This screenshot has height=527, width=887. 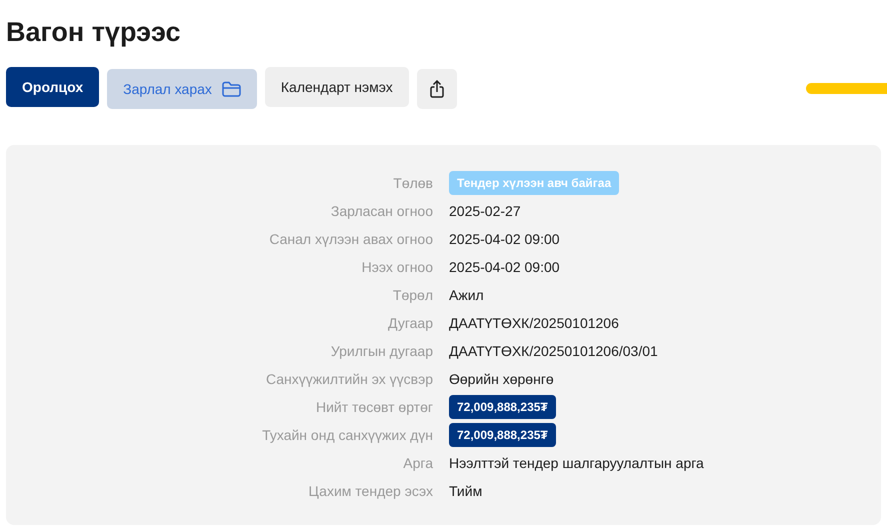 I want to click on participate-button: Оролцох, so click(x=53, y=87).